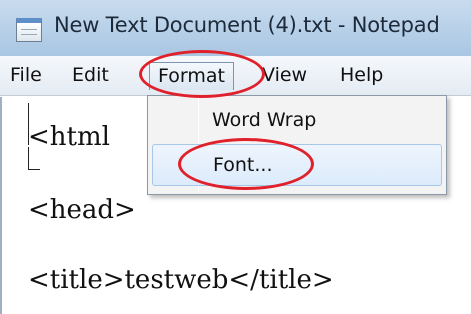 Image resolution: width=471 pixels, height=314 pixels. What do you see at coordinates (361, 76) in the screenshot?
I see `menu-help: Help` at bounding box center [361, 76].